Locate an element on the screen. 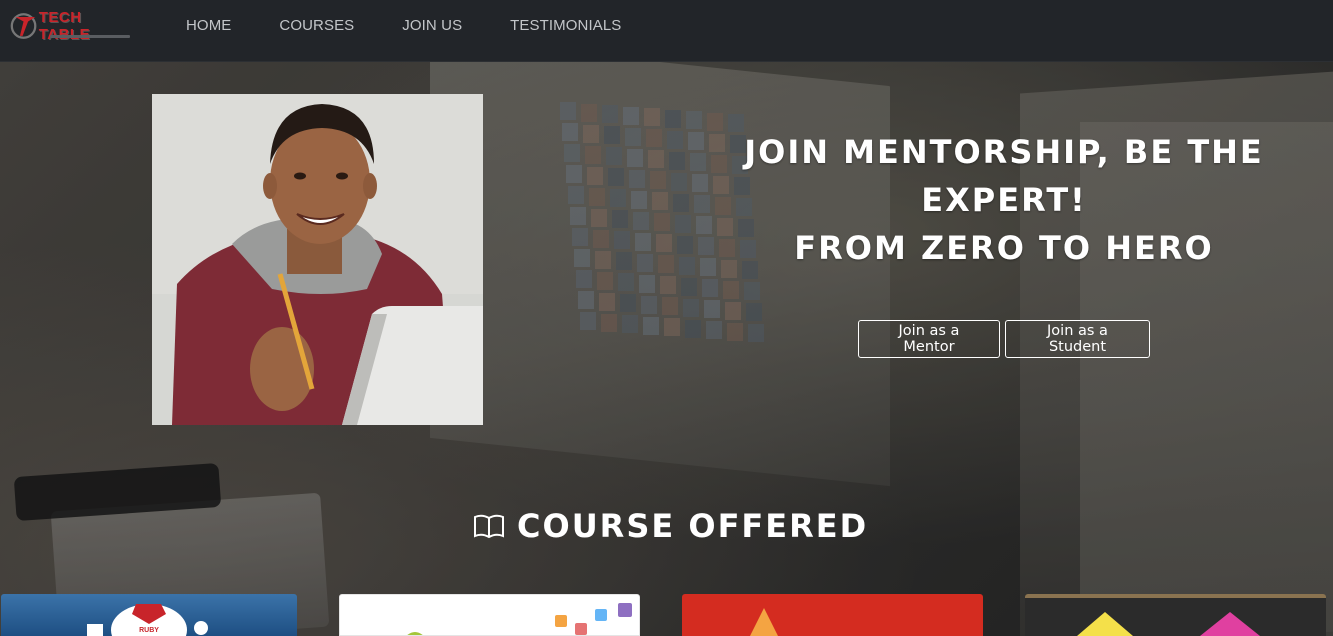 This screenshot has width=1333, height=636. join-as-mentor-button: Join as a Mentor is located at coordinates (929, 339).